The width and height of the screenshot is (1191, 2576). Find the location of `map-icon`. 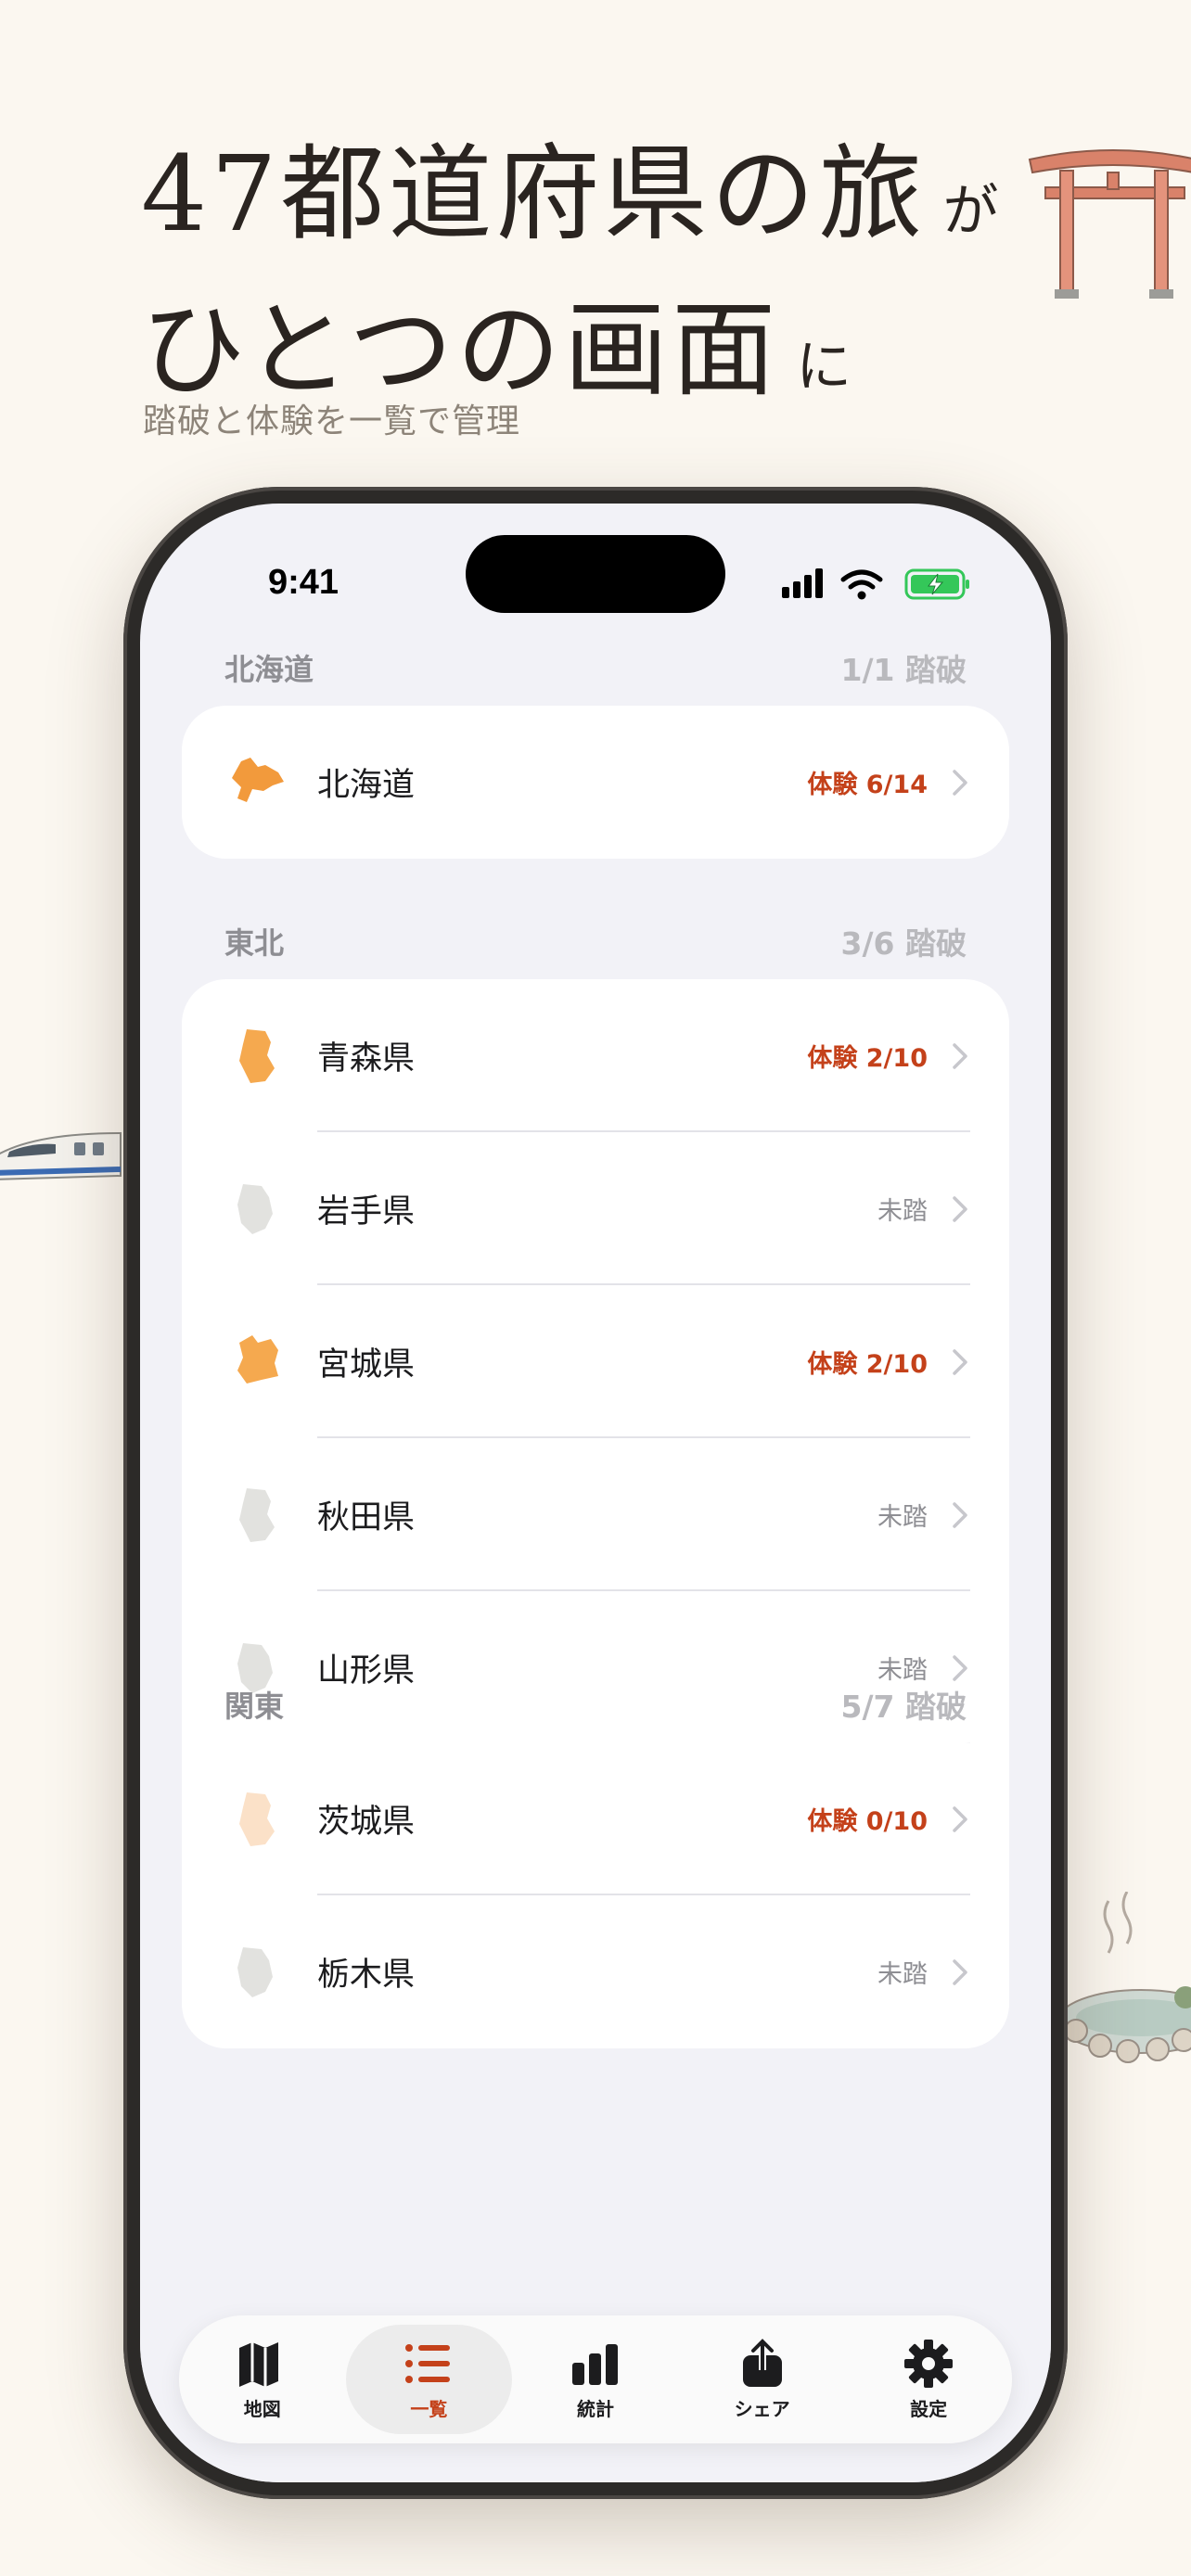

map-icon is located at coordinates (258, 2364).